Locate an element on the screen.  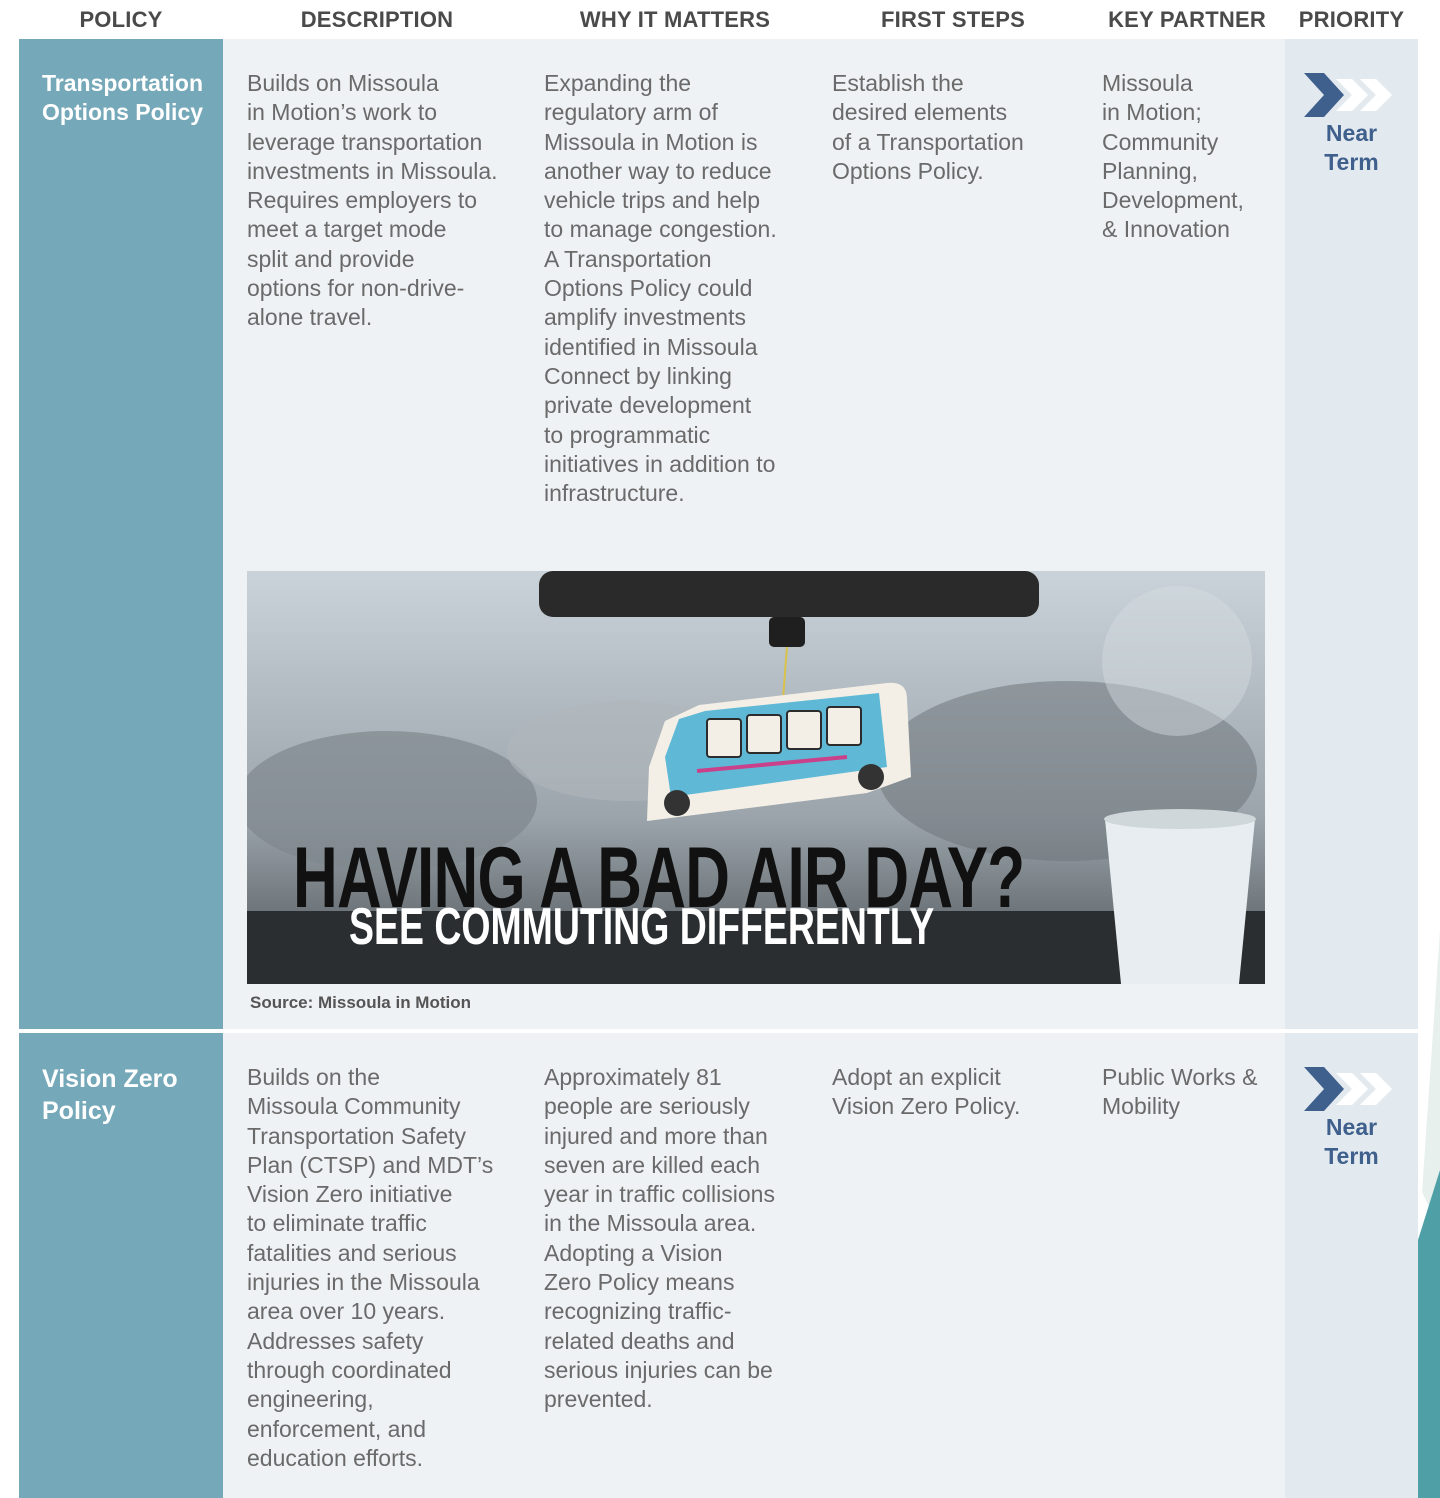
photo-caption: Source: Missoula in Motion is located at coordinates (361, 1002).